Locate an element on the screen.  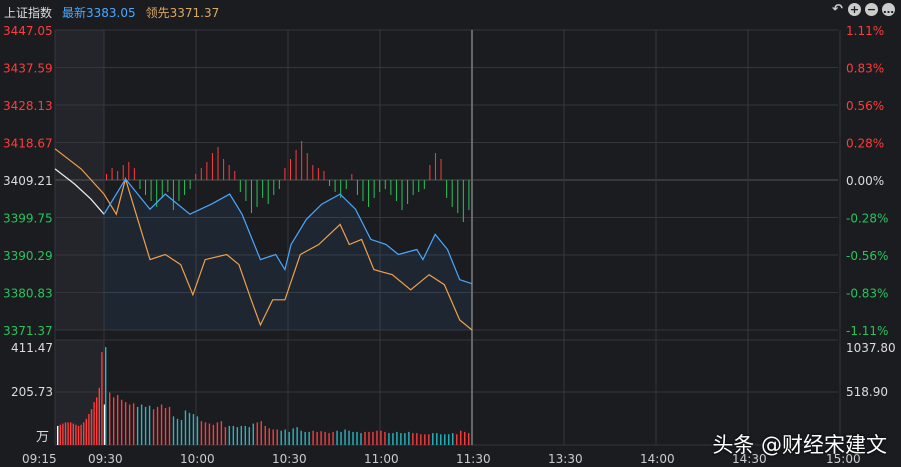
price-tick-label: 3437.59 is located at coordinates (28, 69).